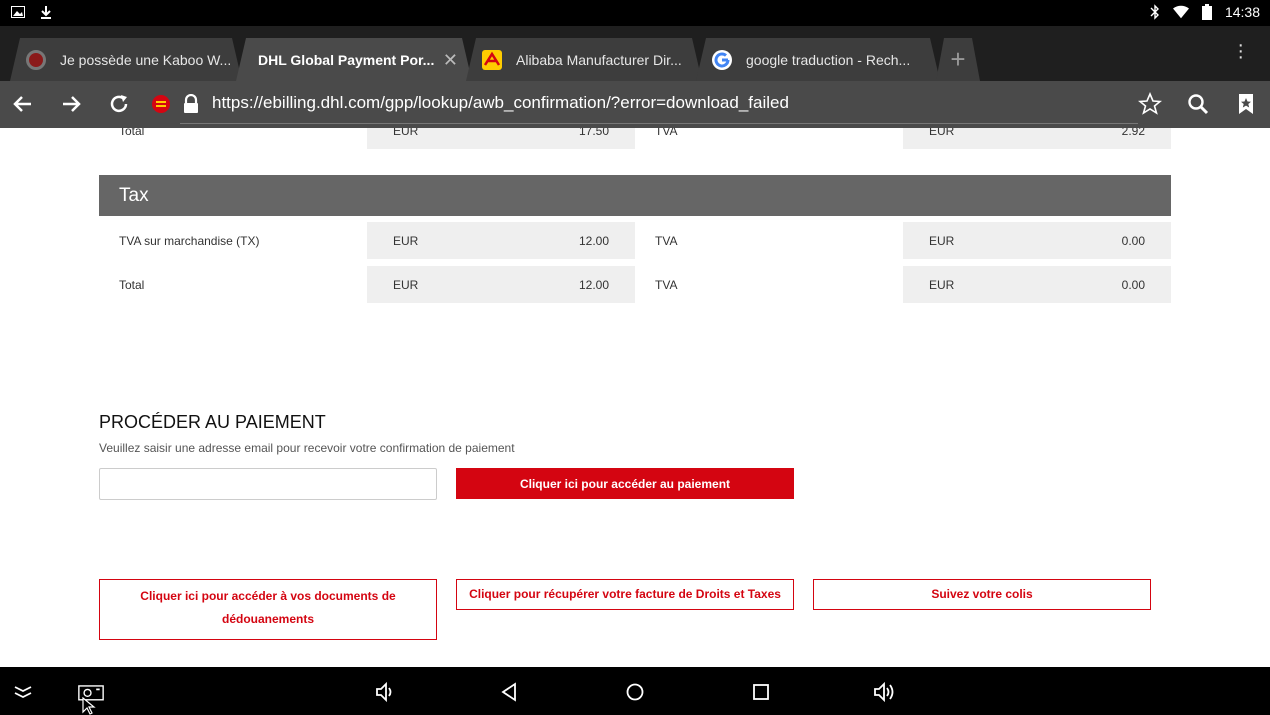 This screenshot has height=715, width=1270. What do you see at coordinates (501, 138) in the screenshot?
I see `amount-cell: EUR 17.50` at bounding box center [501, 138].